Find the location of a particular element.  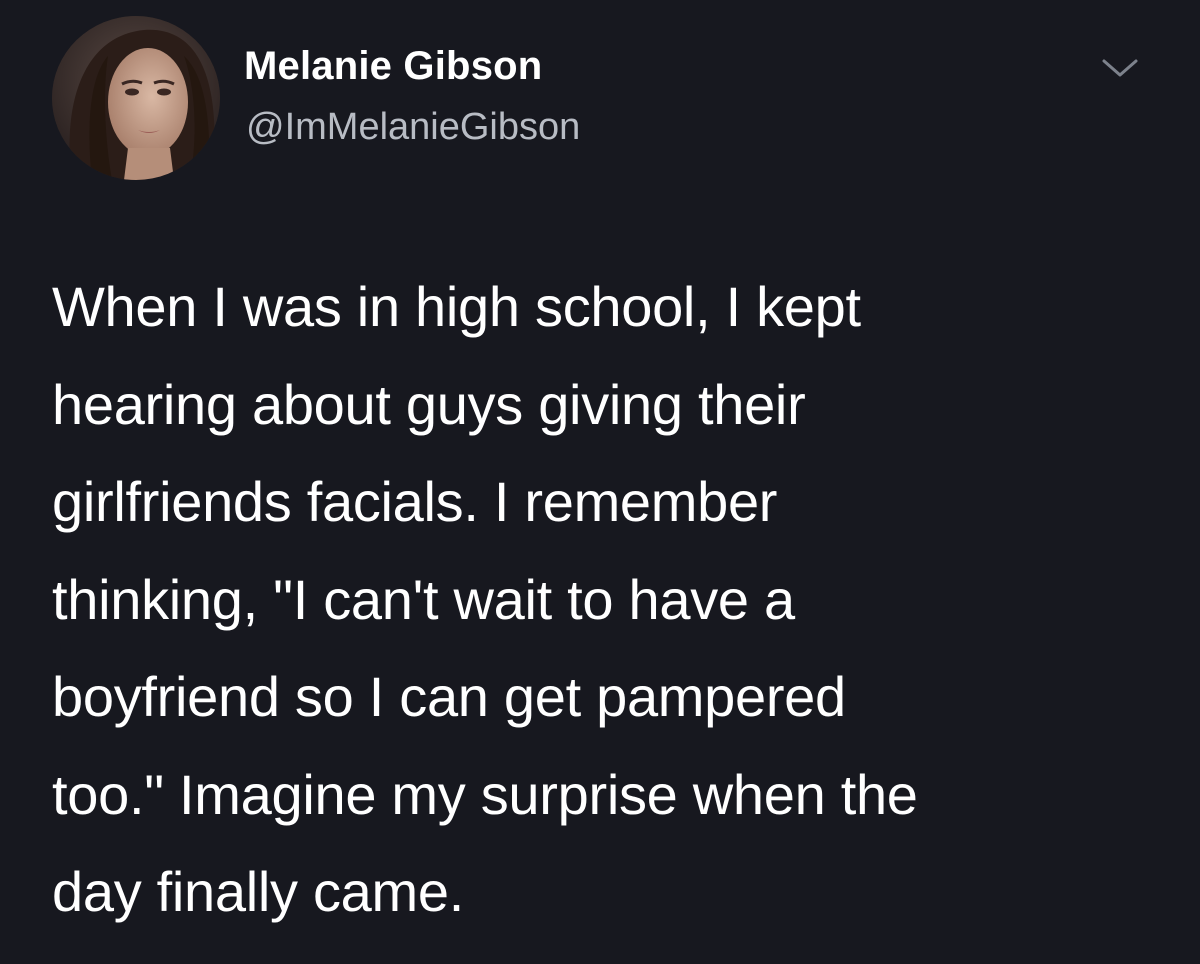

tweet-text-line: When I was in high school, I kept is located at coordinates (456, 306).